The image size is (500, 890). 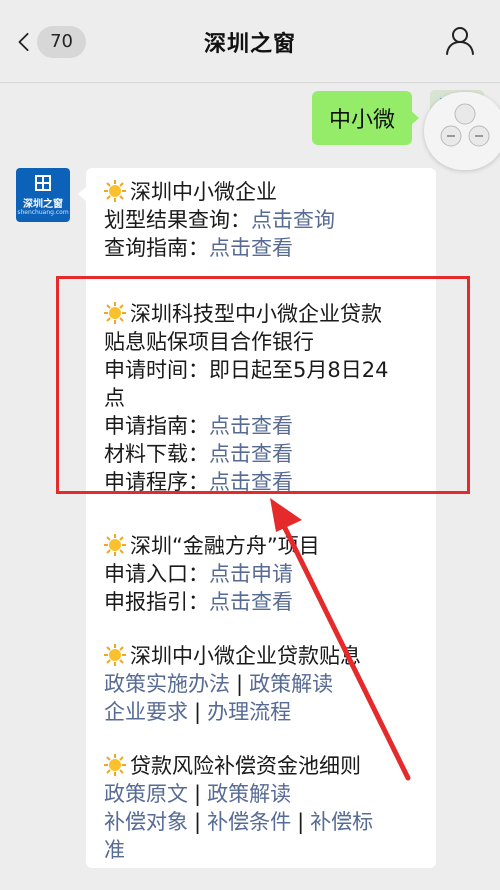 What do you see at coordinates (414, 118) in the screenshot?
I see `outgoing-bubble-tail` at bounding box center [414, 118].